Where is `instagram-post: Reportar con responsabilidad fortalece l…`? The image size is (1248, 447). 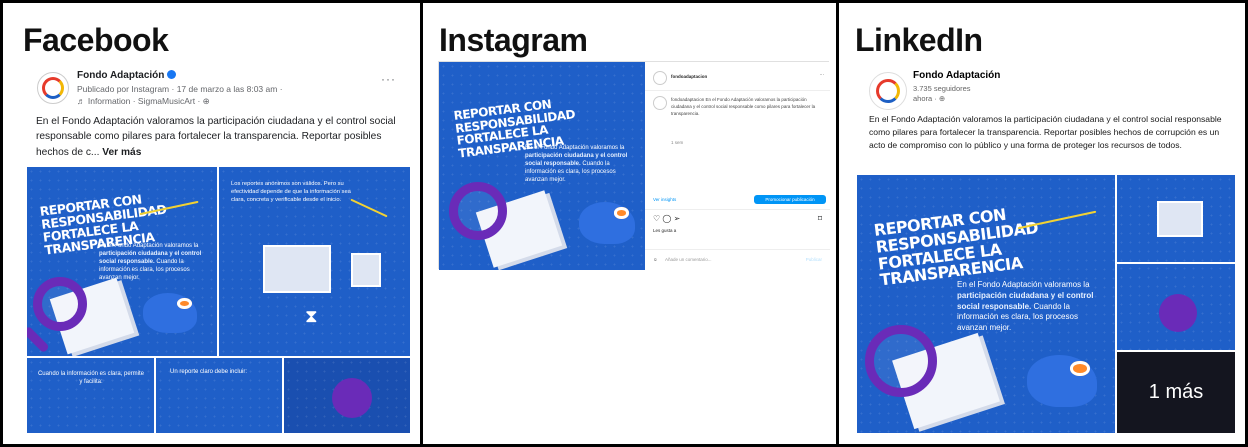 instagram-post: Reportar con responsabilidad fortalece l… is located at coordinates (634, 165).